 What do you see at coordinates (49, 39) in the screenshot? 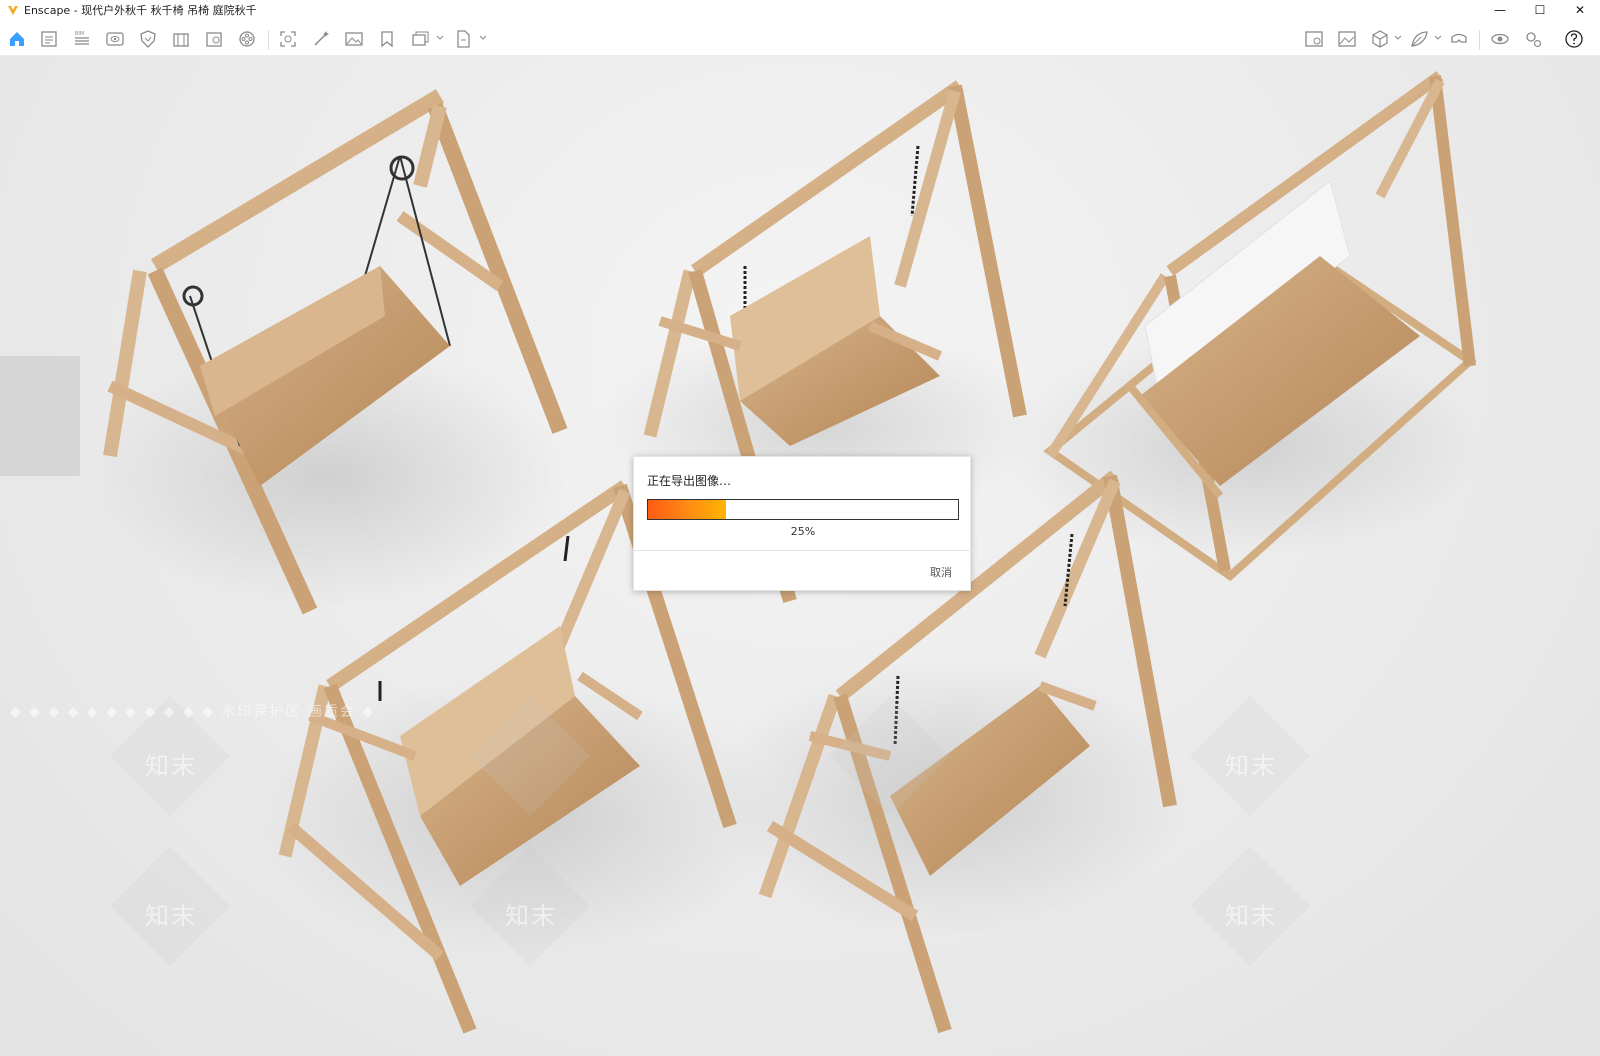
I see `document-icon` at bounding box center [49, 39].